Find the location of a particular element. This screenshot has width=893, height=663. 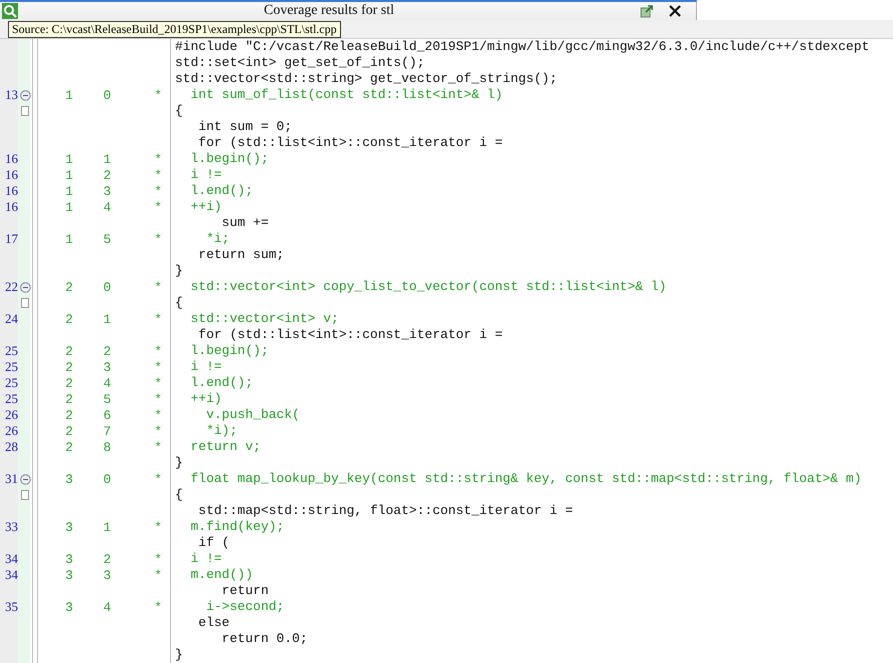

code-line: #include "C:/vcast/ReleaseBuild_2019SP1/mingw/lib/gcc/mingw32/6.3.0/include/c++/stdexcept is located at coordinates (520, 47).